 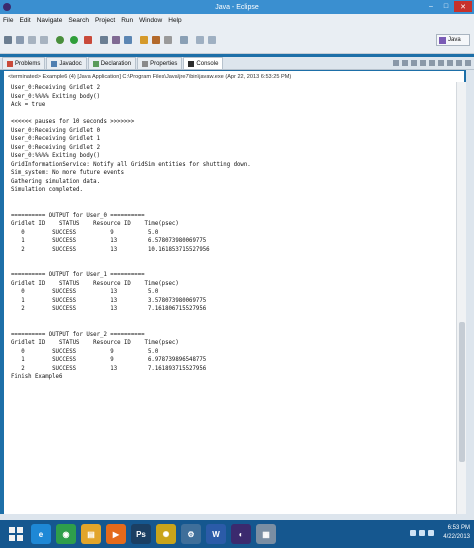 I want to click on javadoc-icon, so click(x=54, y=63).